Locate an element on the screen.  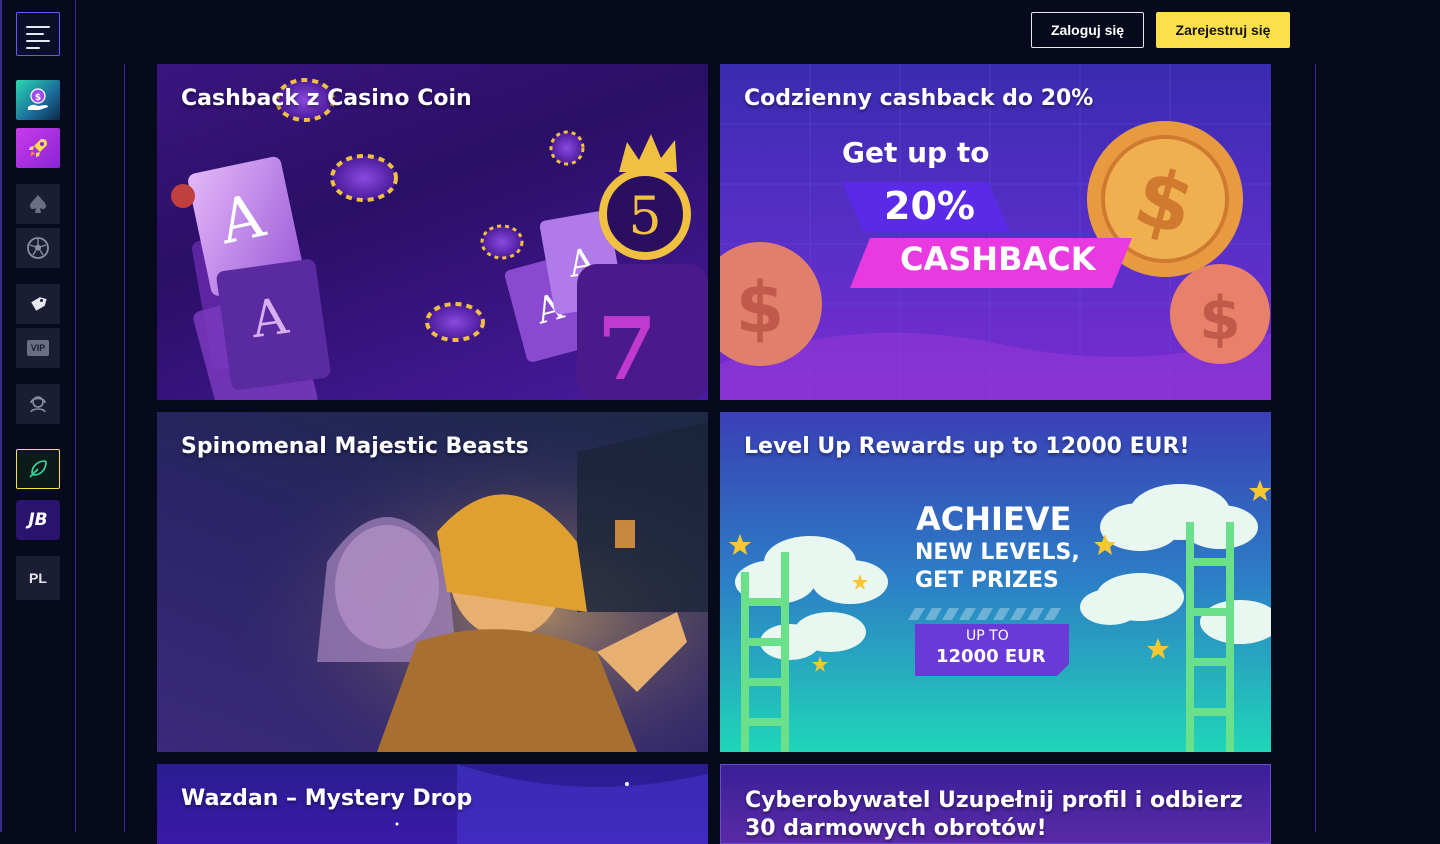
leaf-rocket-icon is located at coordinates (38, 469).